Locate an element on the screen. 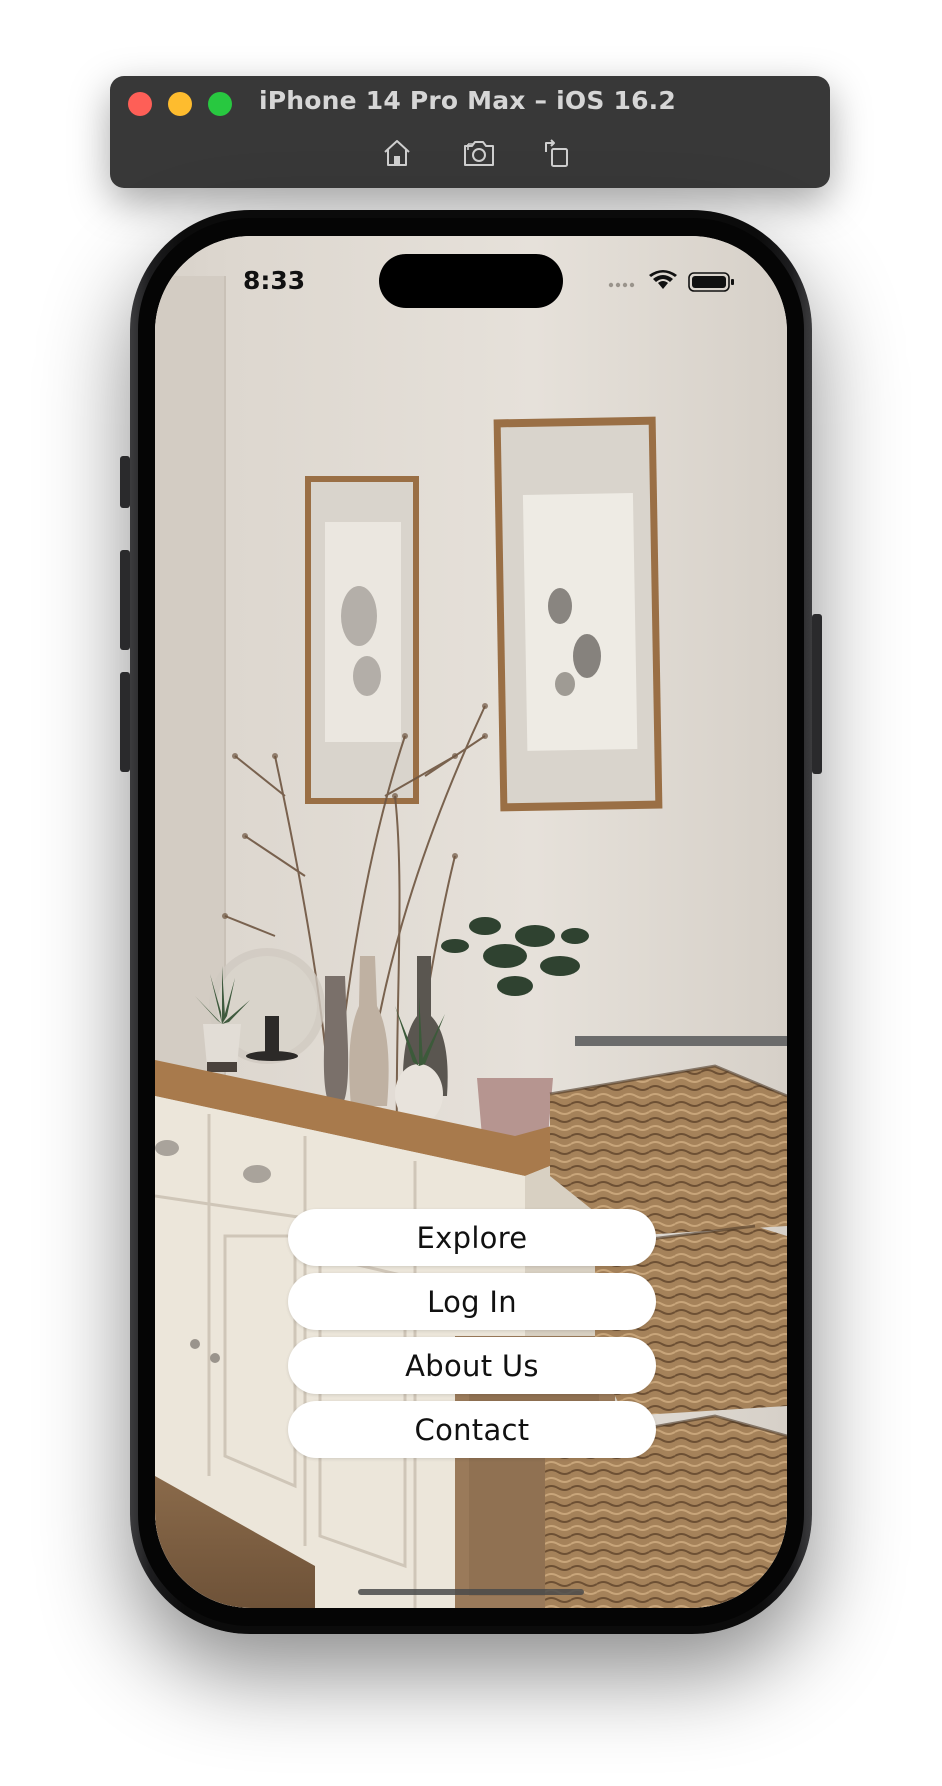 Image resolution: width=942 pixels, height=1786 pixels. about-us-button: About Us is located at coordinates (472, 1365).